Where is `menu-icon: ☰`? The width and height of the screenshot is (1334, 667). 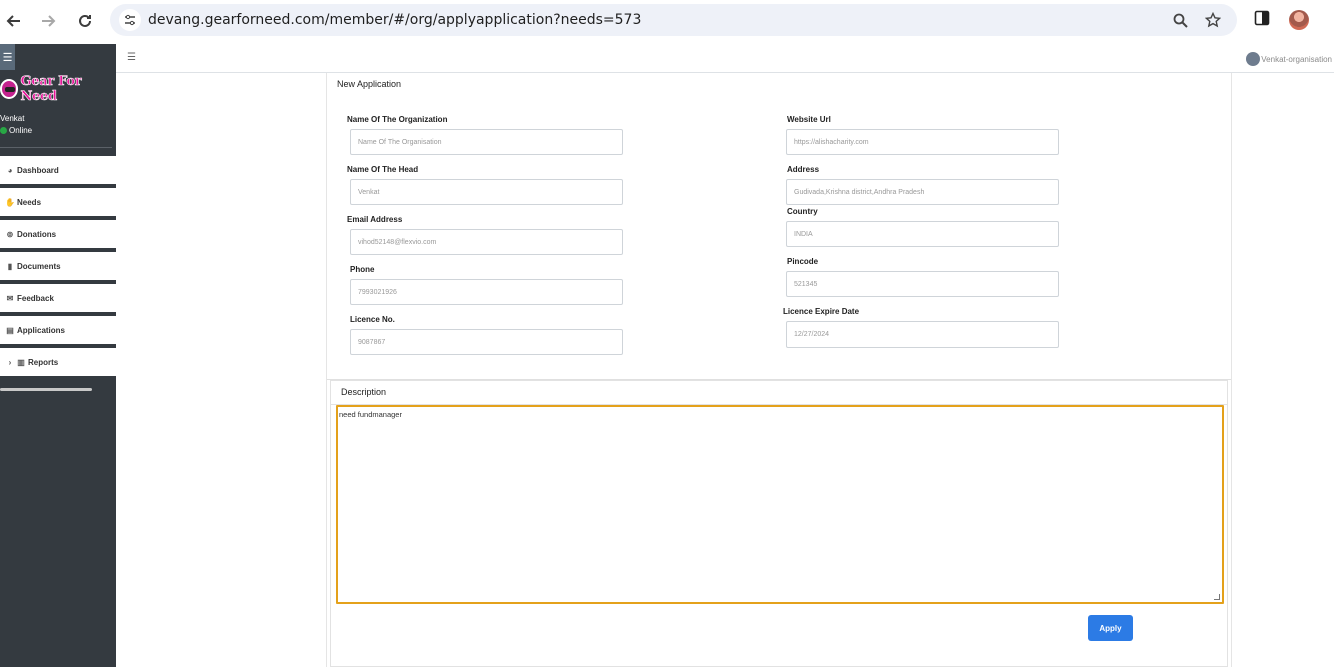 menu-icon: ☰ is located at coordinates (131, 57).